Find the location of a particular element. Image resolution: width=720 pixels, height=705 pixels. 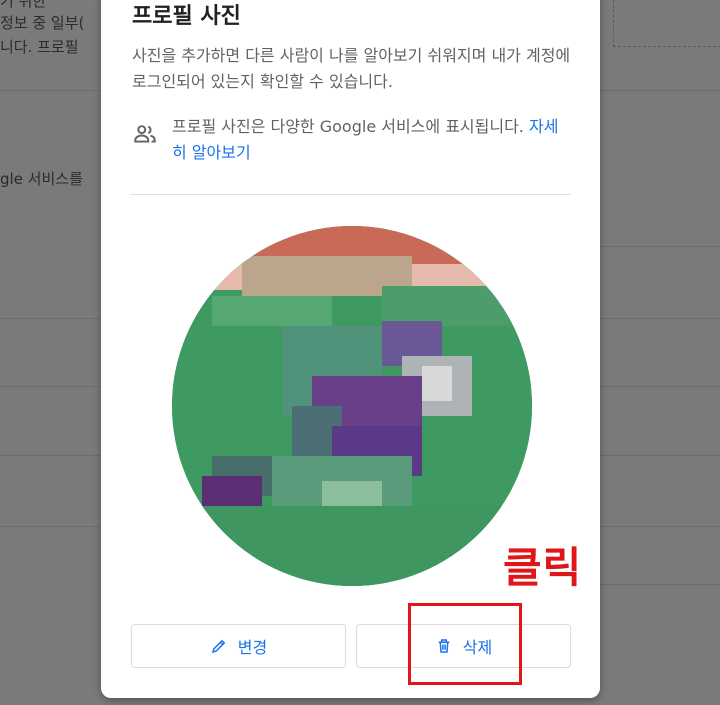

background-text: gle 서비스를 is located at coordinates (41, 179).